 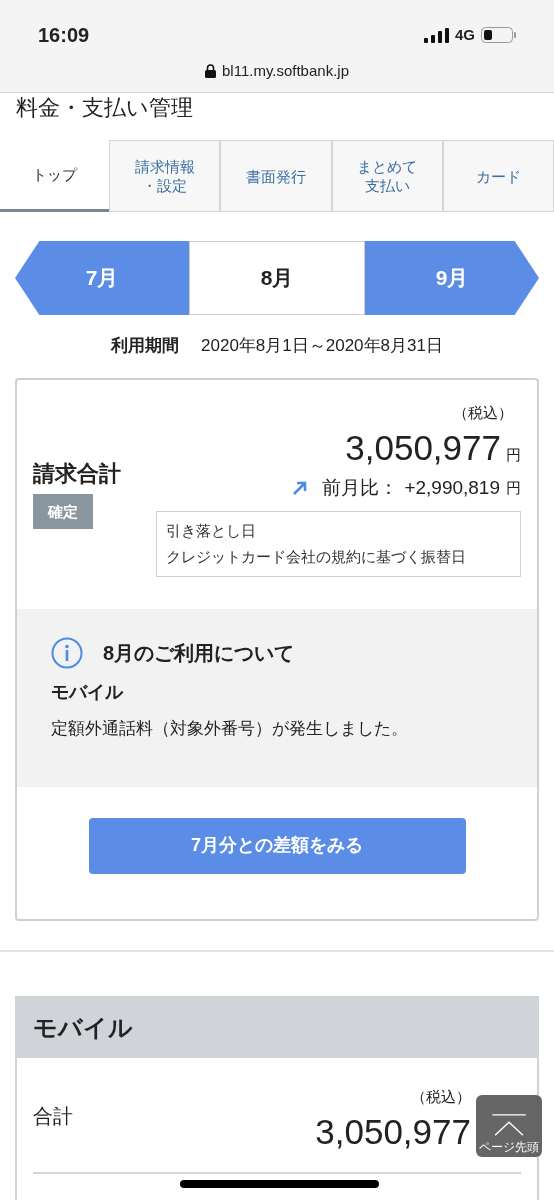 What do you see at coordinates (300, 488) in the screenshot?
I see `trend-up-icon` at bounding box center [300, 488].